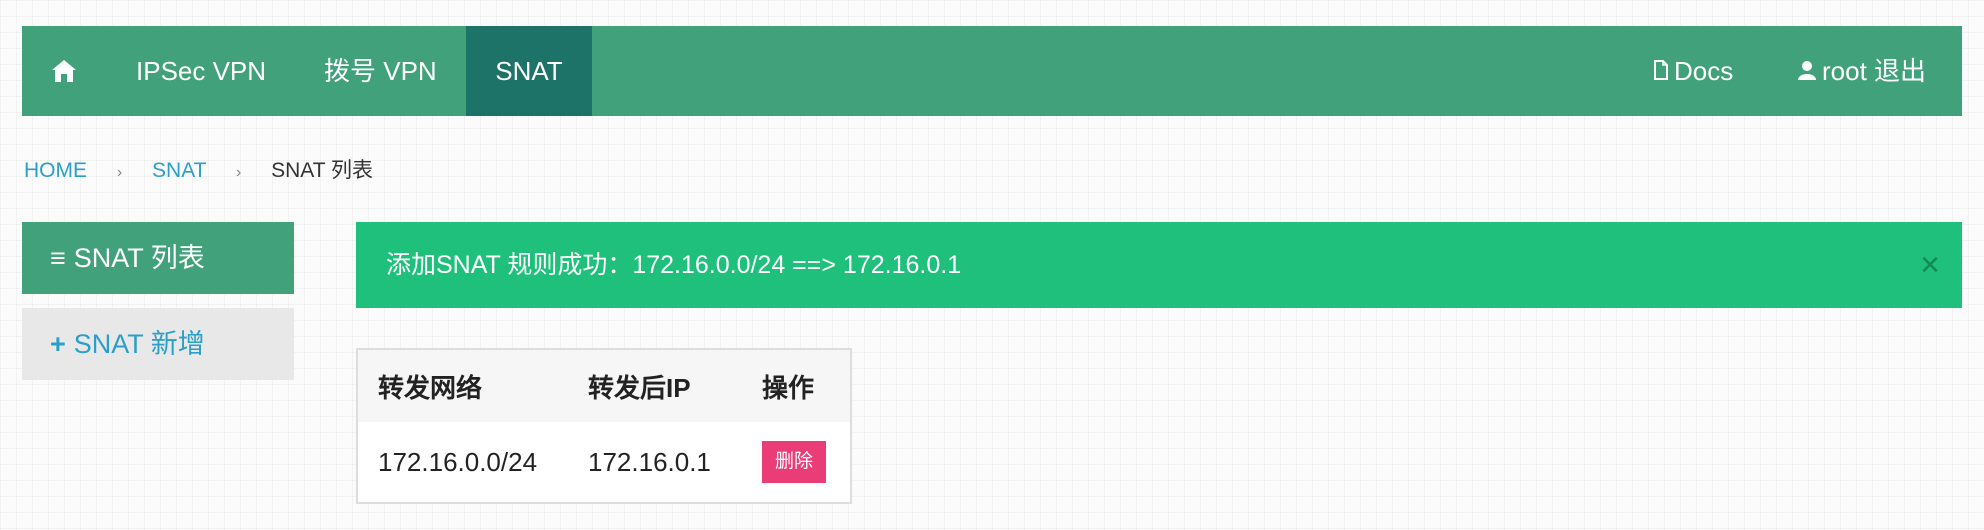 This screenshot has height=530, width=1984. What do you see at coordinates (674, 265) in the screenshot?
I see `alert-message: 添加SNAT 规则成功：172.16.0.0/24 ==> 172.16.0.1` at bounding box center [674, 265].